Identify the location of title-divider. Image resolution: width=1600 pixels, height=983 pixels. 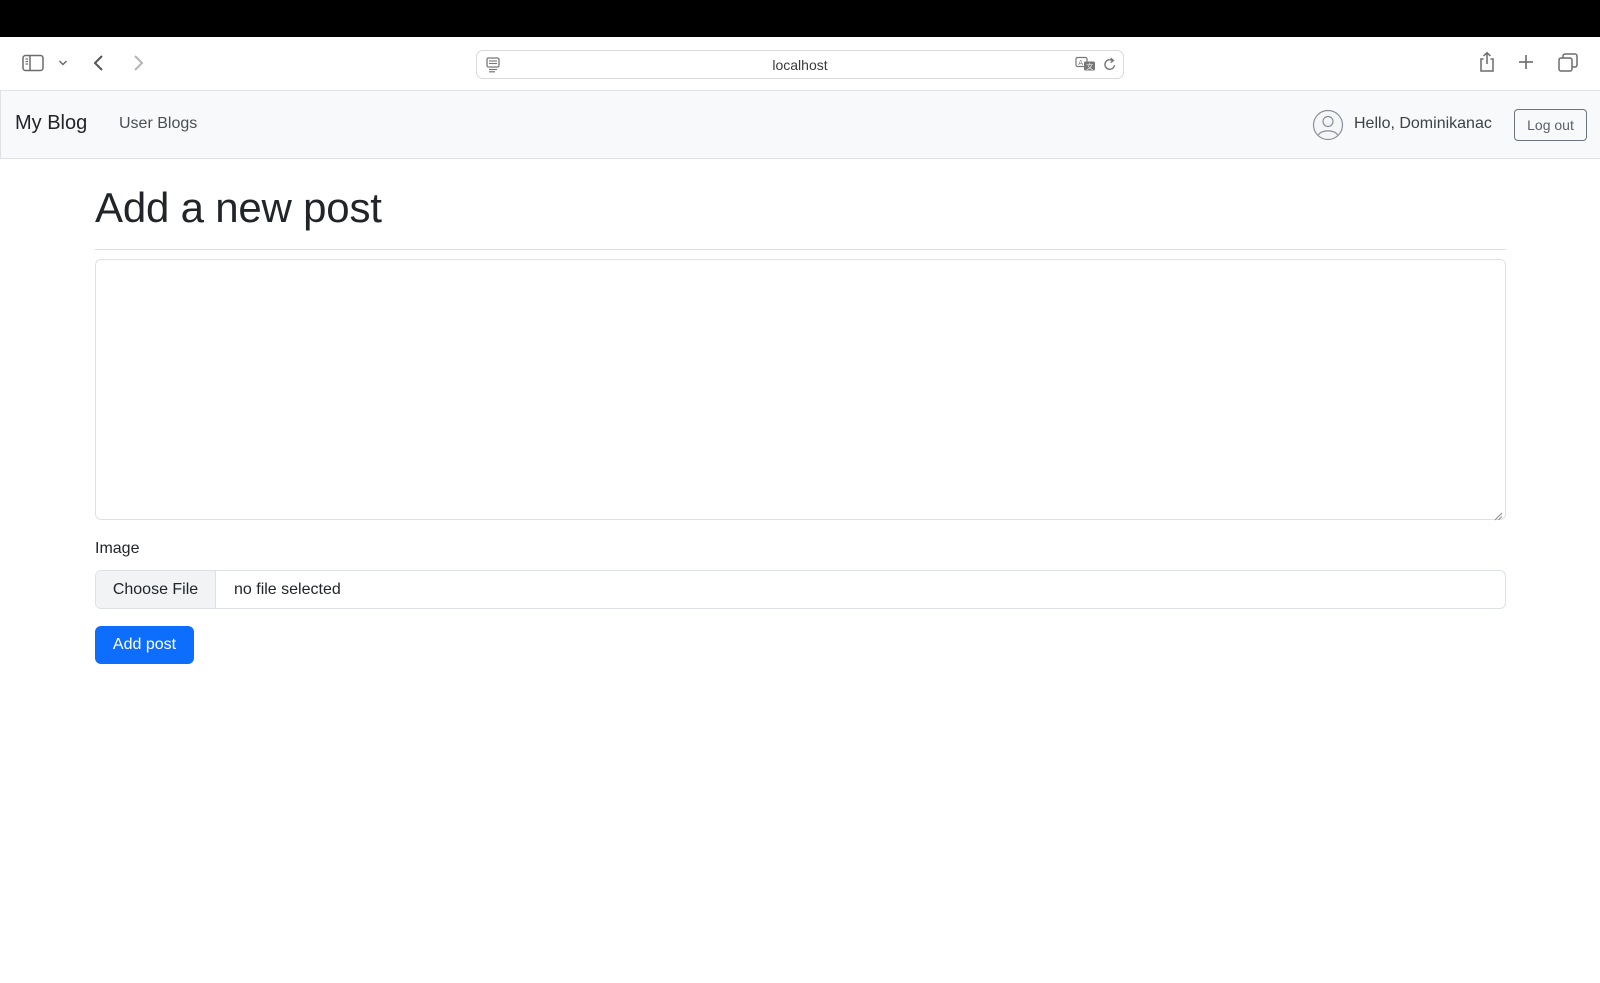
(800, 249).